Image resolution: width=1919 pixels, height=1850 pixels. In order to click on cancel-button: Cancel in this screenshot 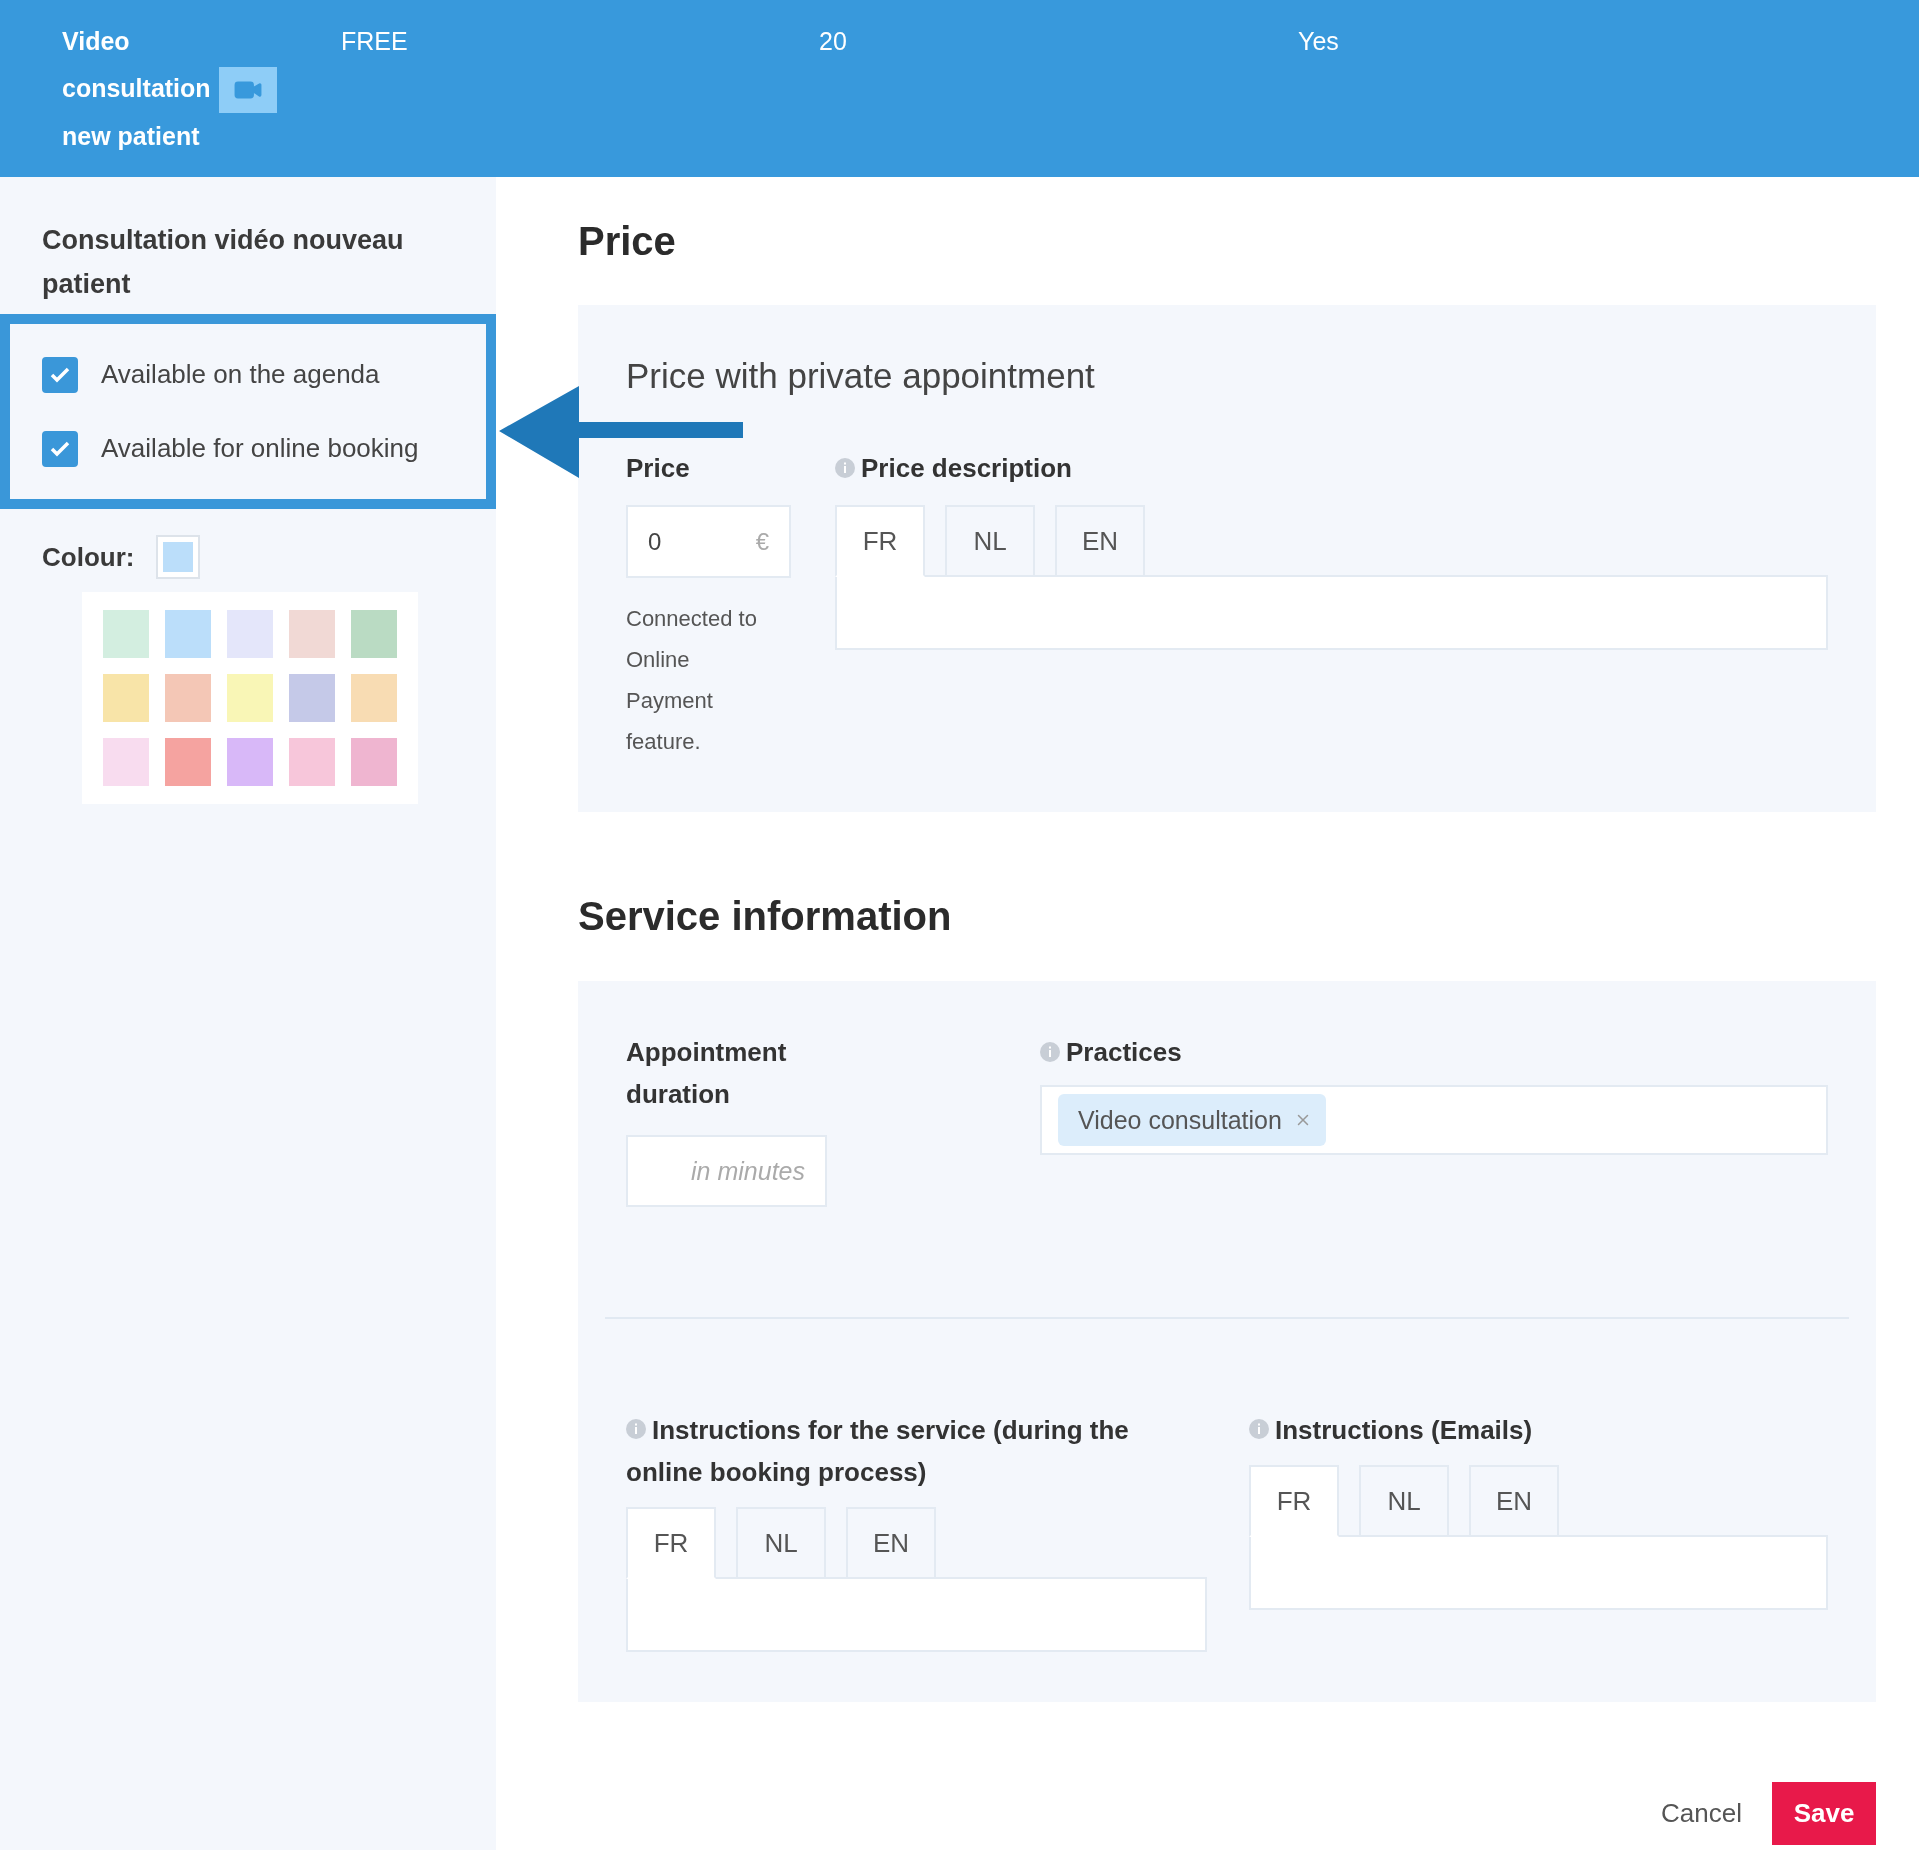, I will do `click(1701, 1813)`.